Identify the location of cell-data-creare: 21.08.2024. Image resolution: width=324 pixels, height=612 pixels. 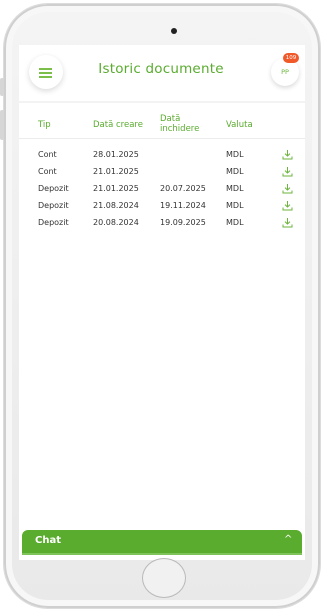
(116, 205).